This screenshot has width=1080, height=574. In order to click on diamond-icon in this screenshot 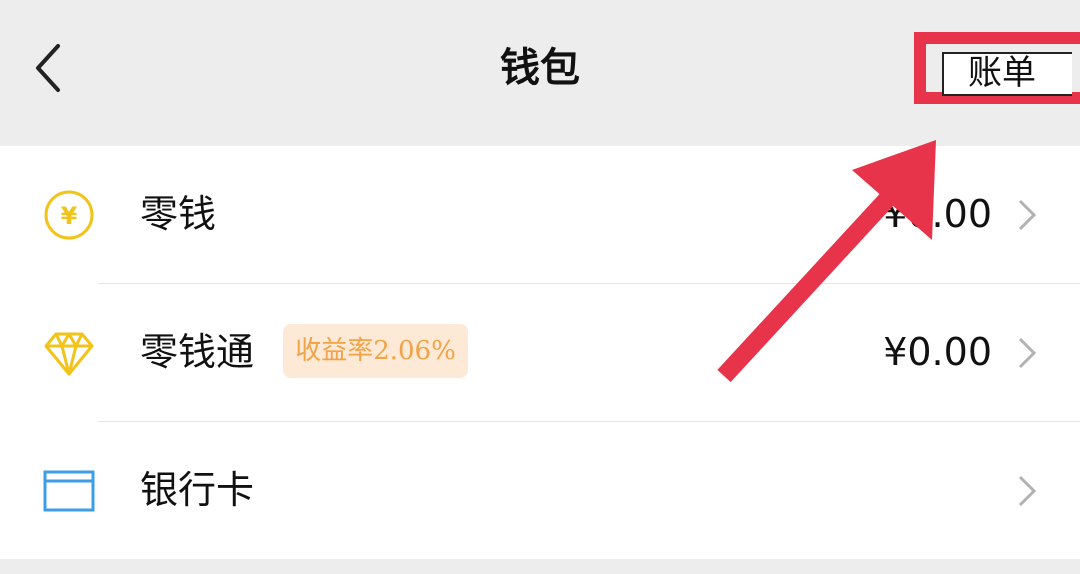, I will do `click(69, 354)`.